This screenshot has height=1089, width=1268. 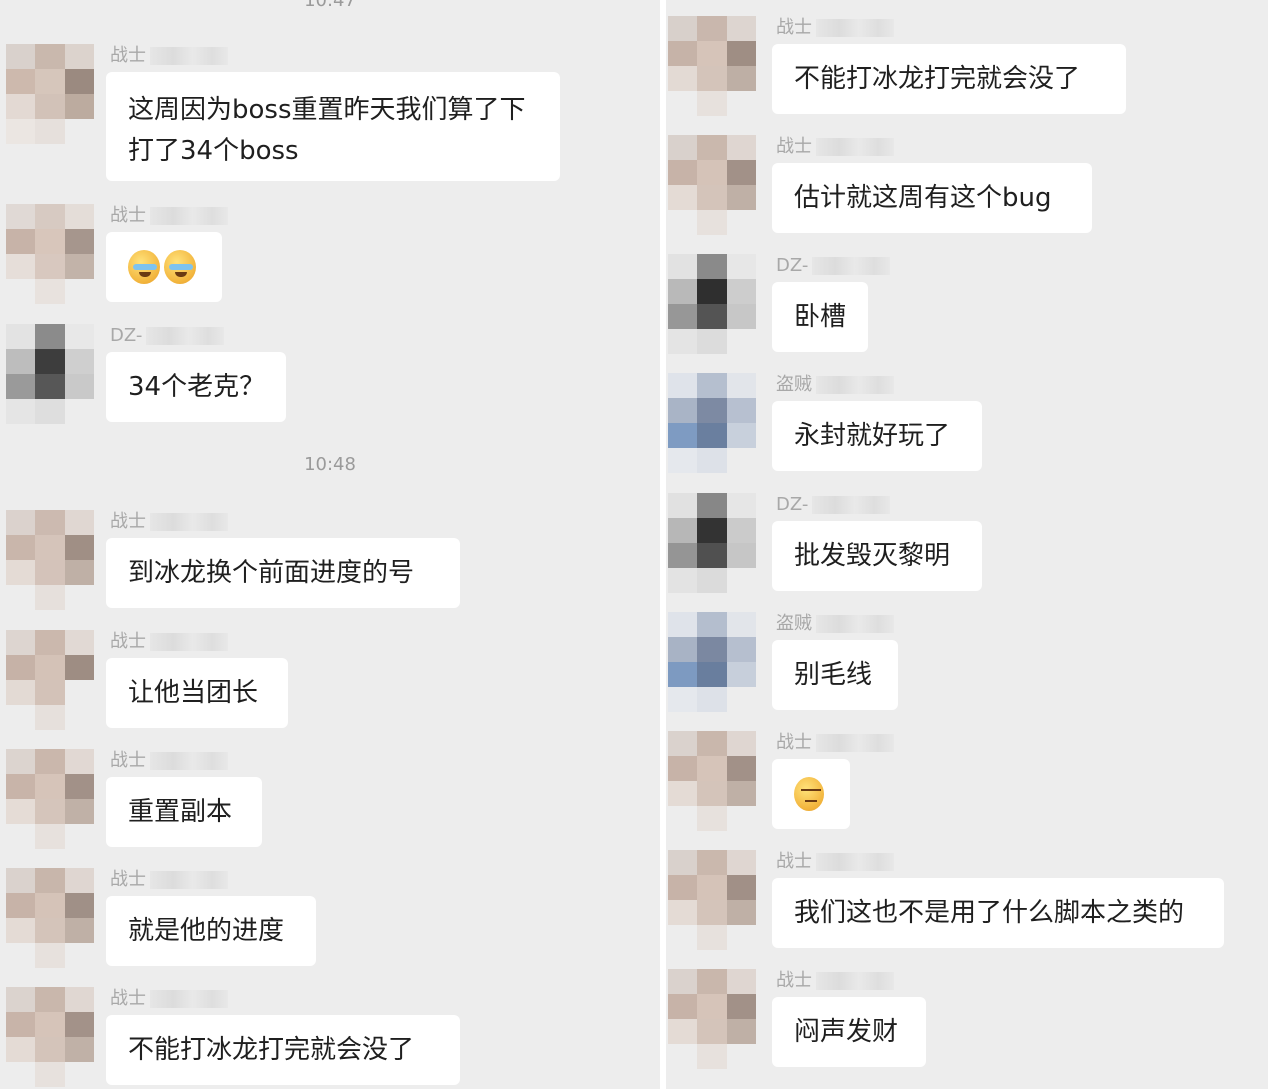 What do you see at coordinates (196, 387) in the screenshot?
I see `message-bubble: 34个老克？` at bounding box center [196, 387].